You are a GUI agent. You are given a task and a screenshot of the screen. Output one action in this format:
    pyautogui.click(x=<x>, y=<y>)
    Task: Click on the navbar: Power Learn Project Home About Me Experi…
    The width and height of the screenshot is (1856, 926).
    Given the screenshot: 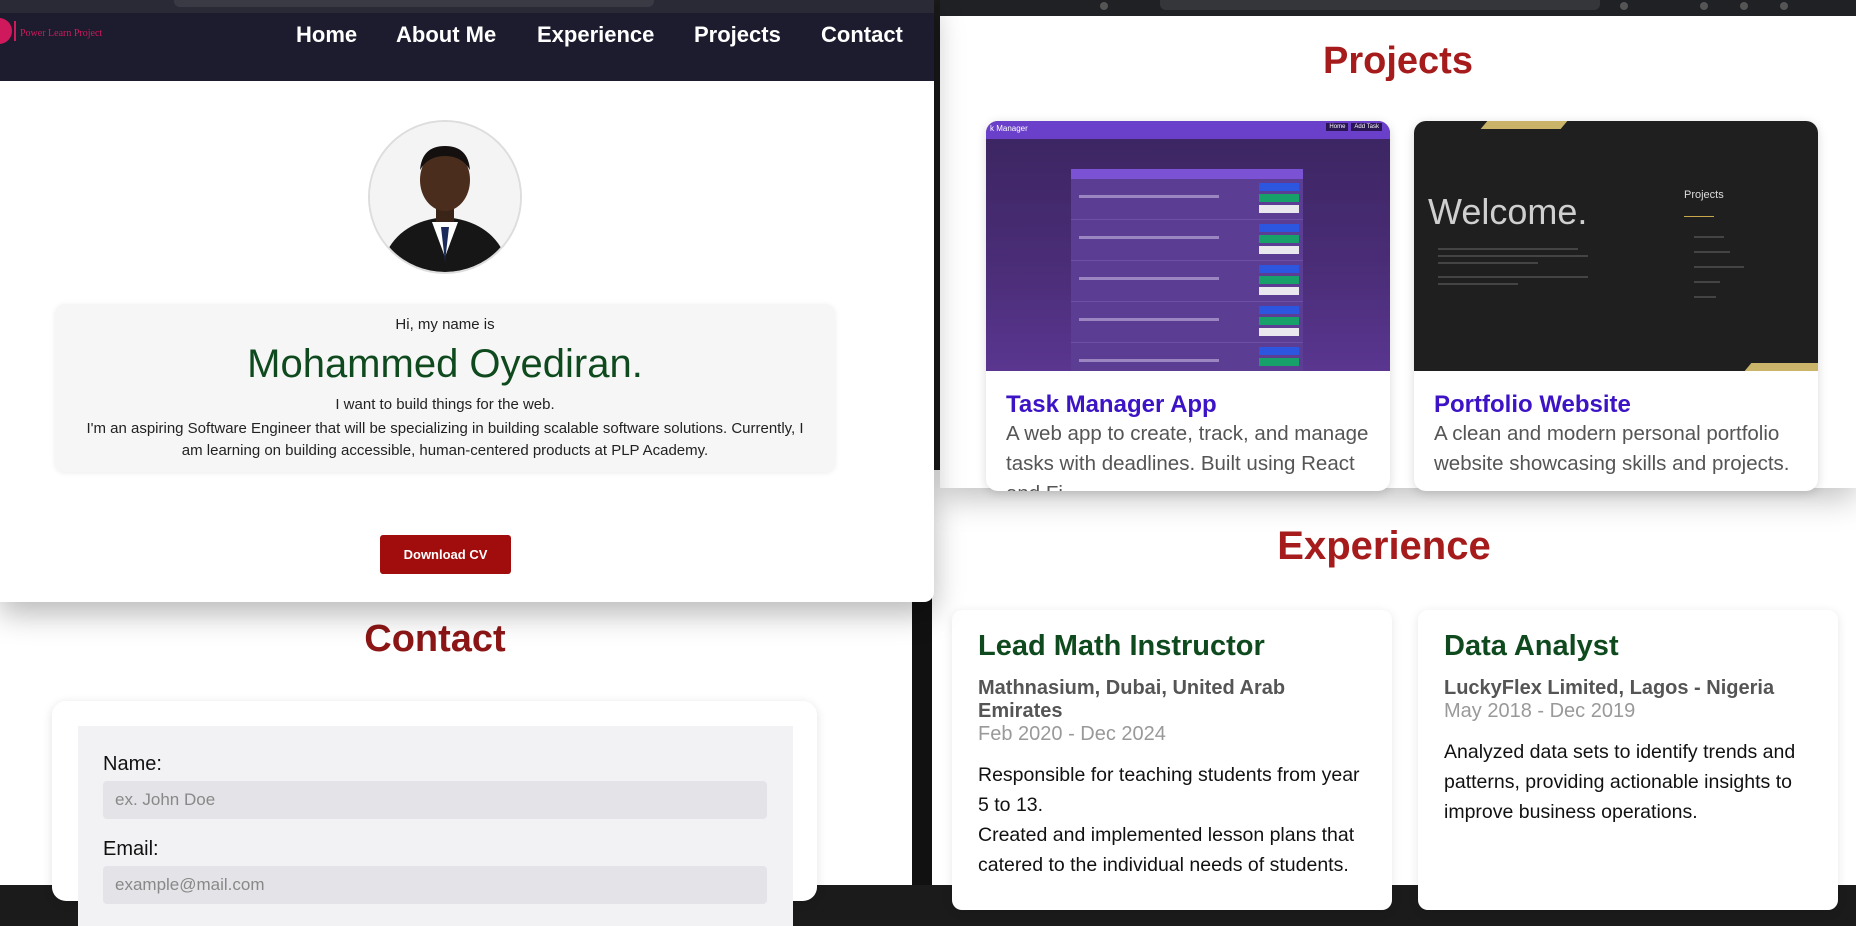 What is the action you would take?
    pyautogui.click(x=467, y=40)
    